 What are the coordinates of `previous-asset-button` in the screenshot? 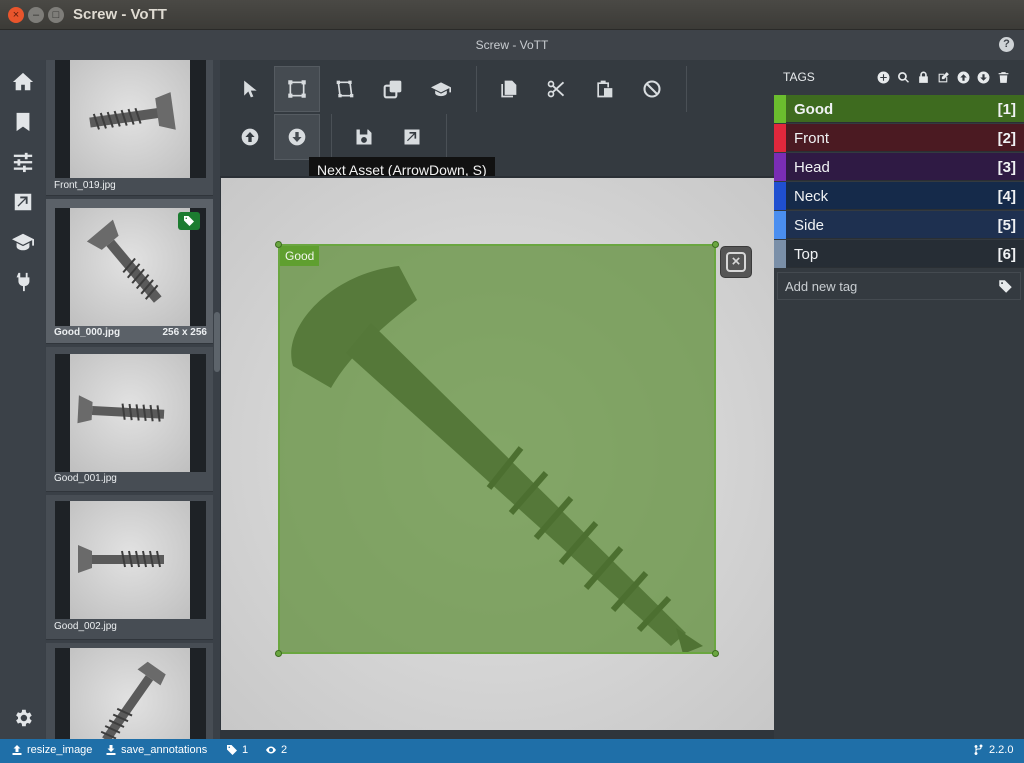 It's located at (250, 137).